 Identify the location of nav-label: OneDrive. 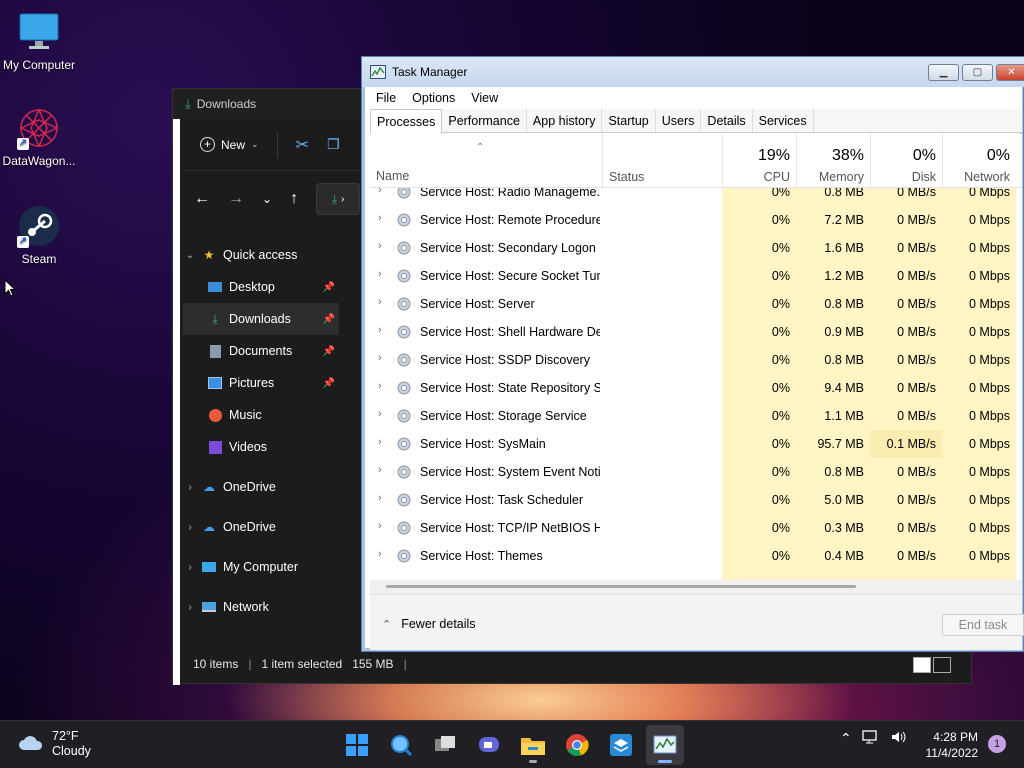
(249, 487).